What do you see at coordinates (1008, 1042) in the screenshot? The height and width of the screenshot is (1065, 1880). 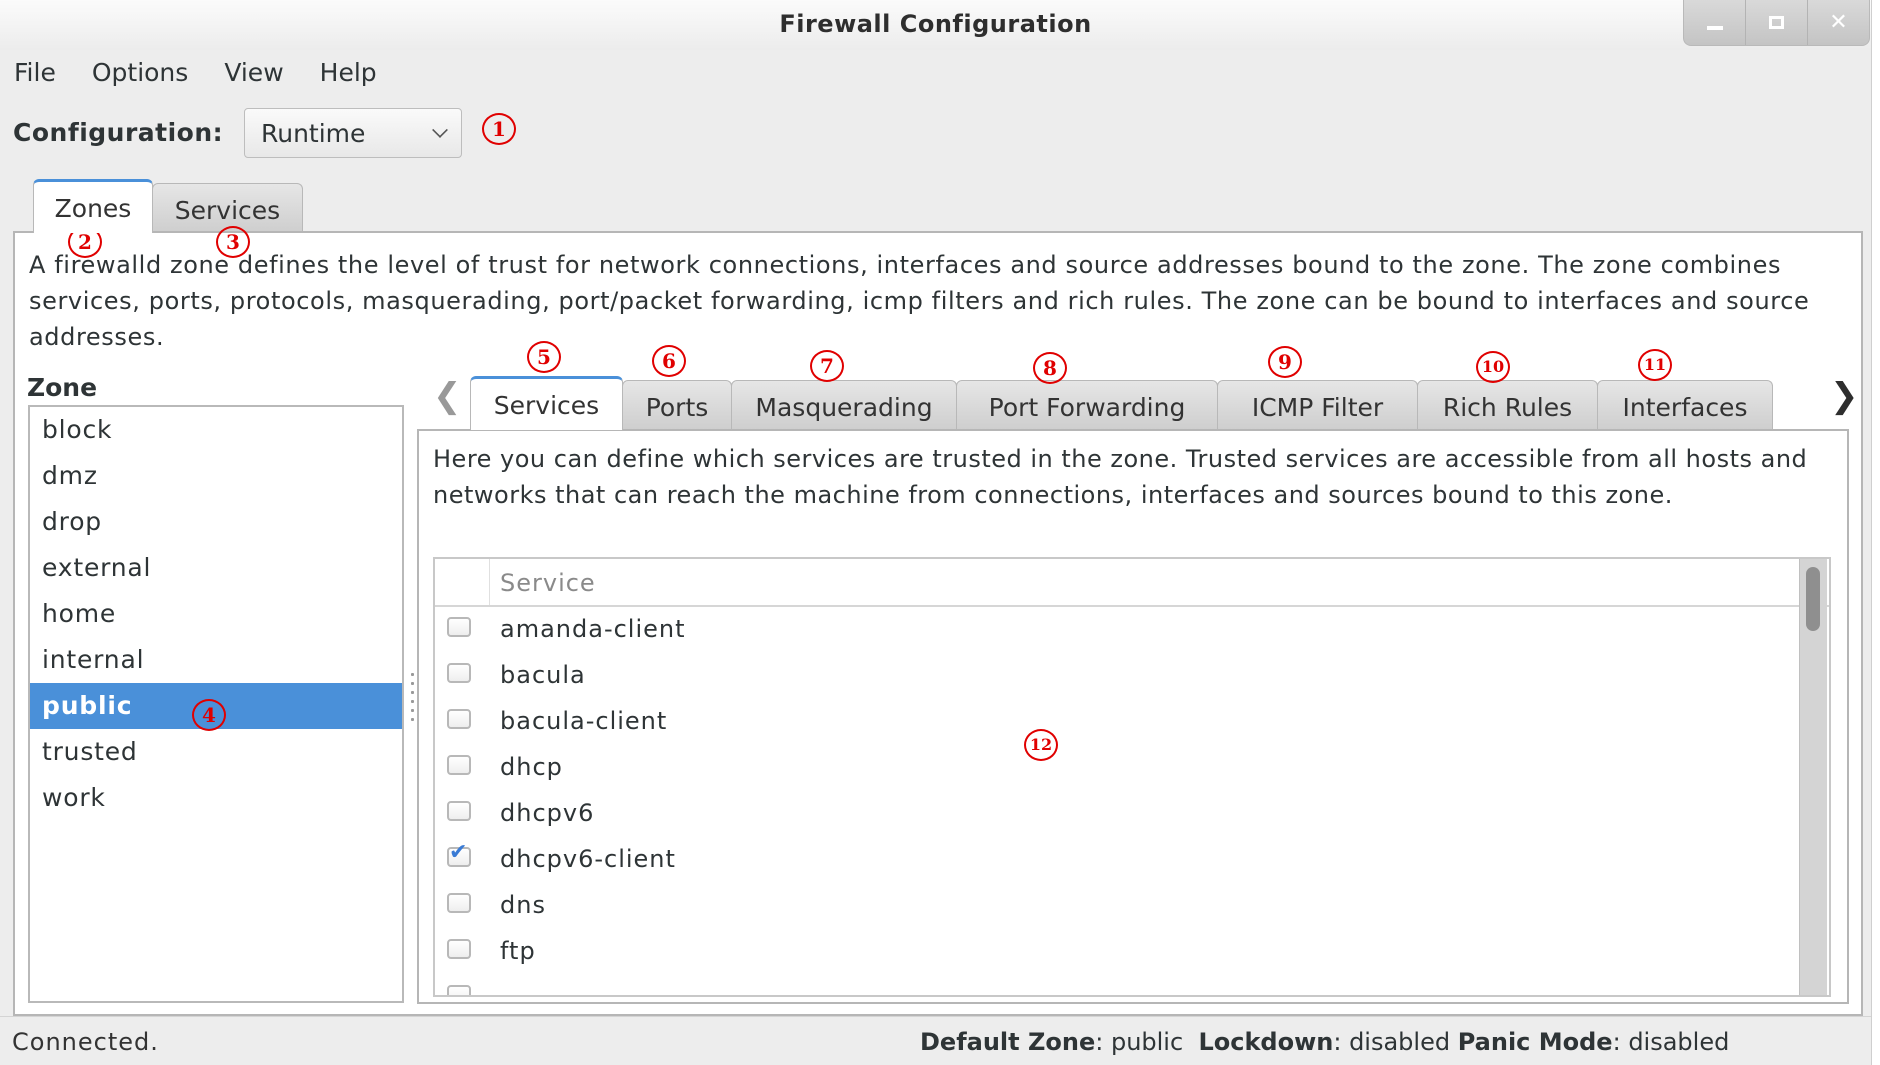 I see `default-zone-label: Default Zone` at bounding box center [1008, 1042].